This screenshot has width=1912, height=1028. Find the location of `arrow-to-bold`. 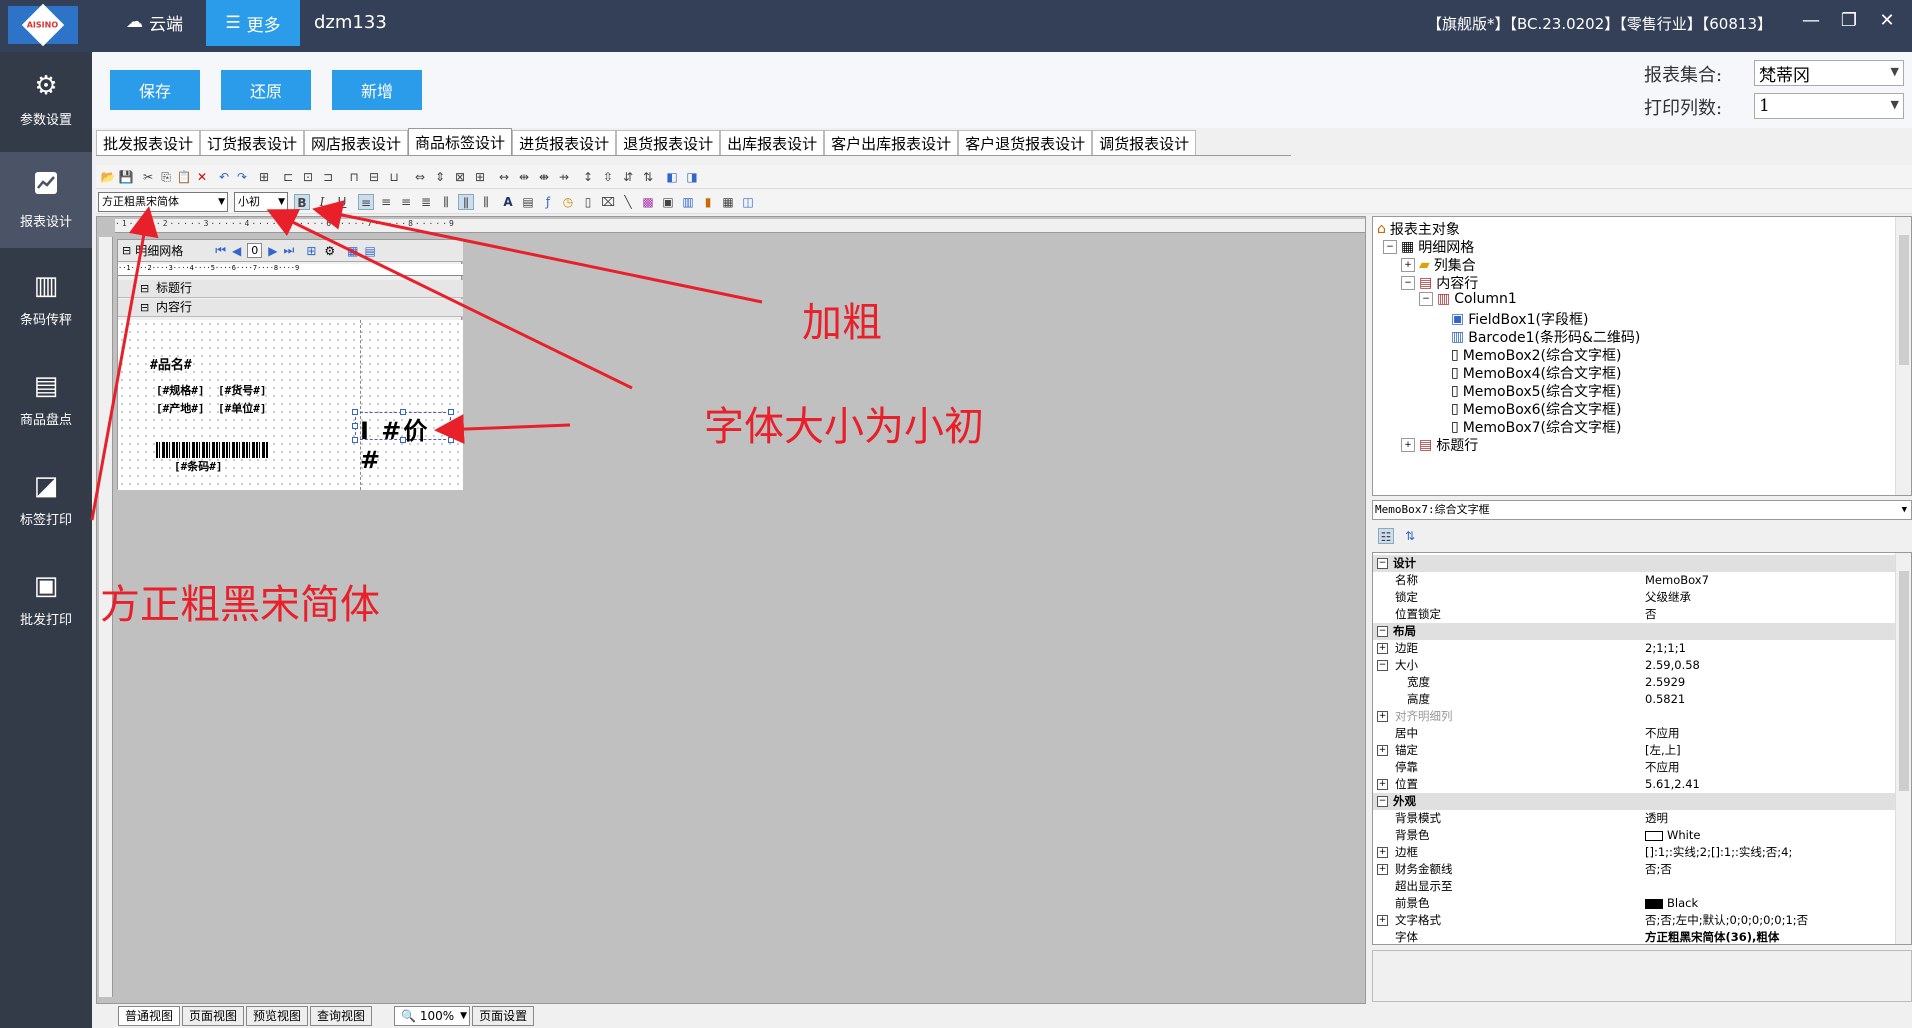

arrow-to-bold is located at coordinates (537, 252).